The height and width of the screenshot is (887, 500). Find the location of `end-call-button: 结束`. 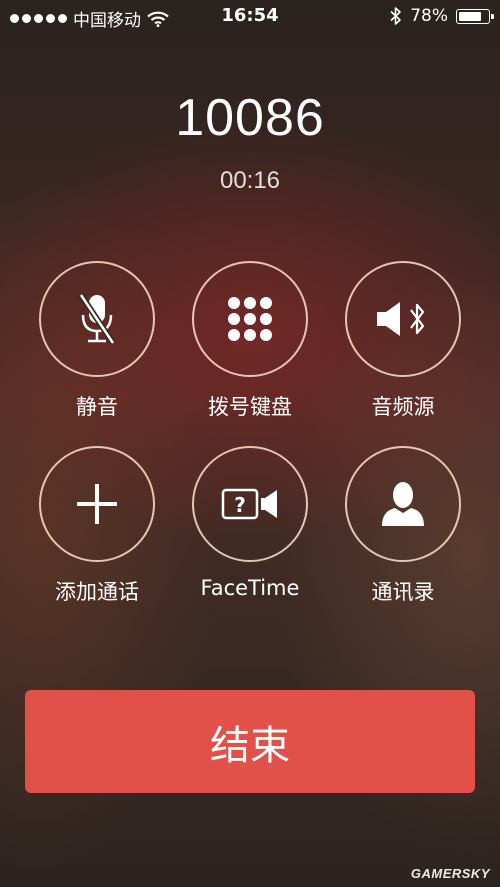

end-call-button: 结束 is located at coordinates (250, 741).